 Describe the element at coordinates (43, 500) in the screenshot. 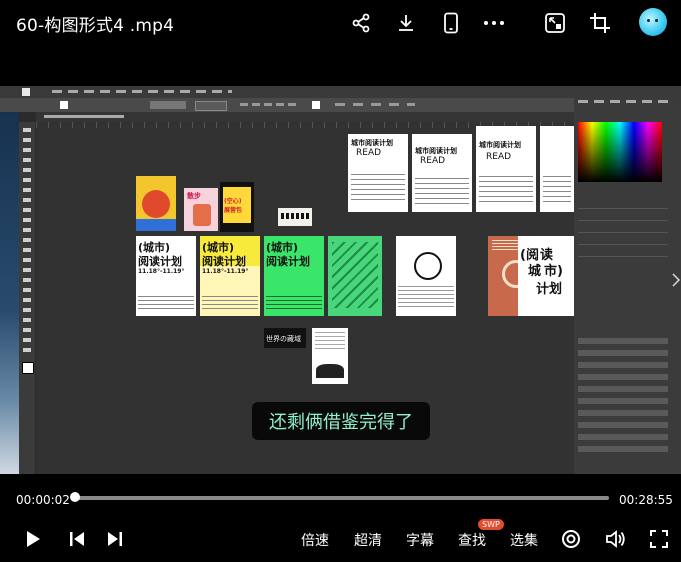

I see `current-time: 00:00:02` at that location.